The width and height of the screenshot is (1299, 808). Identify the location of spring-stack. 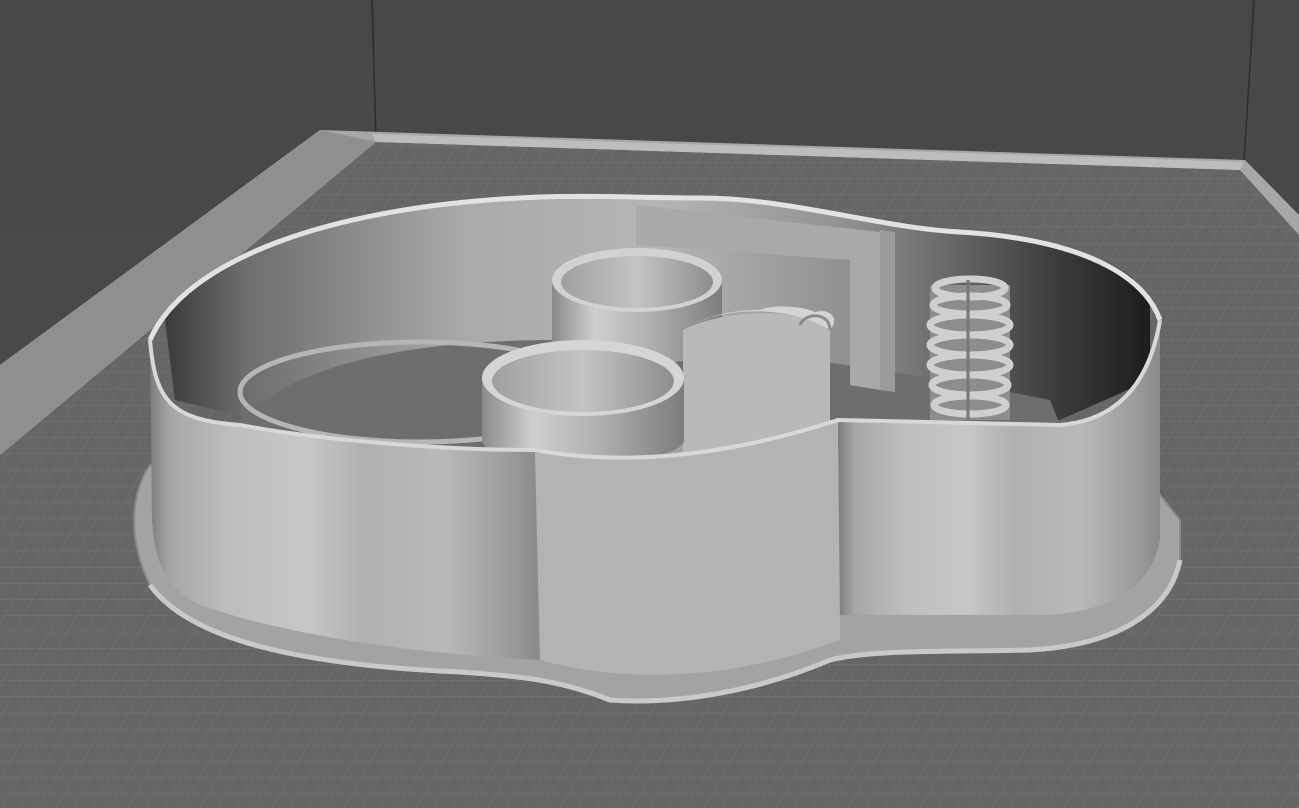
(970, 347).